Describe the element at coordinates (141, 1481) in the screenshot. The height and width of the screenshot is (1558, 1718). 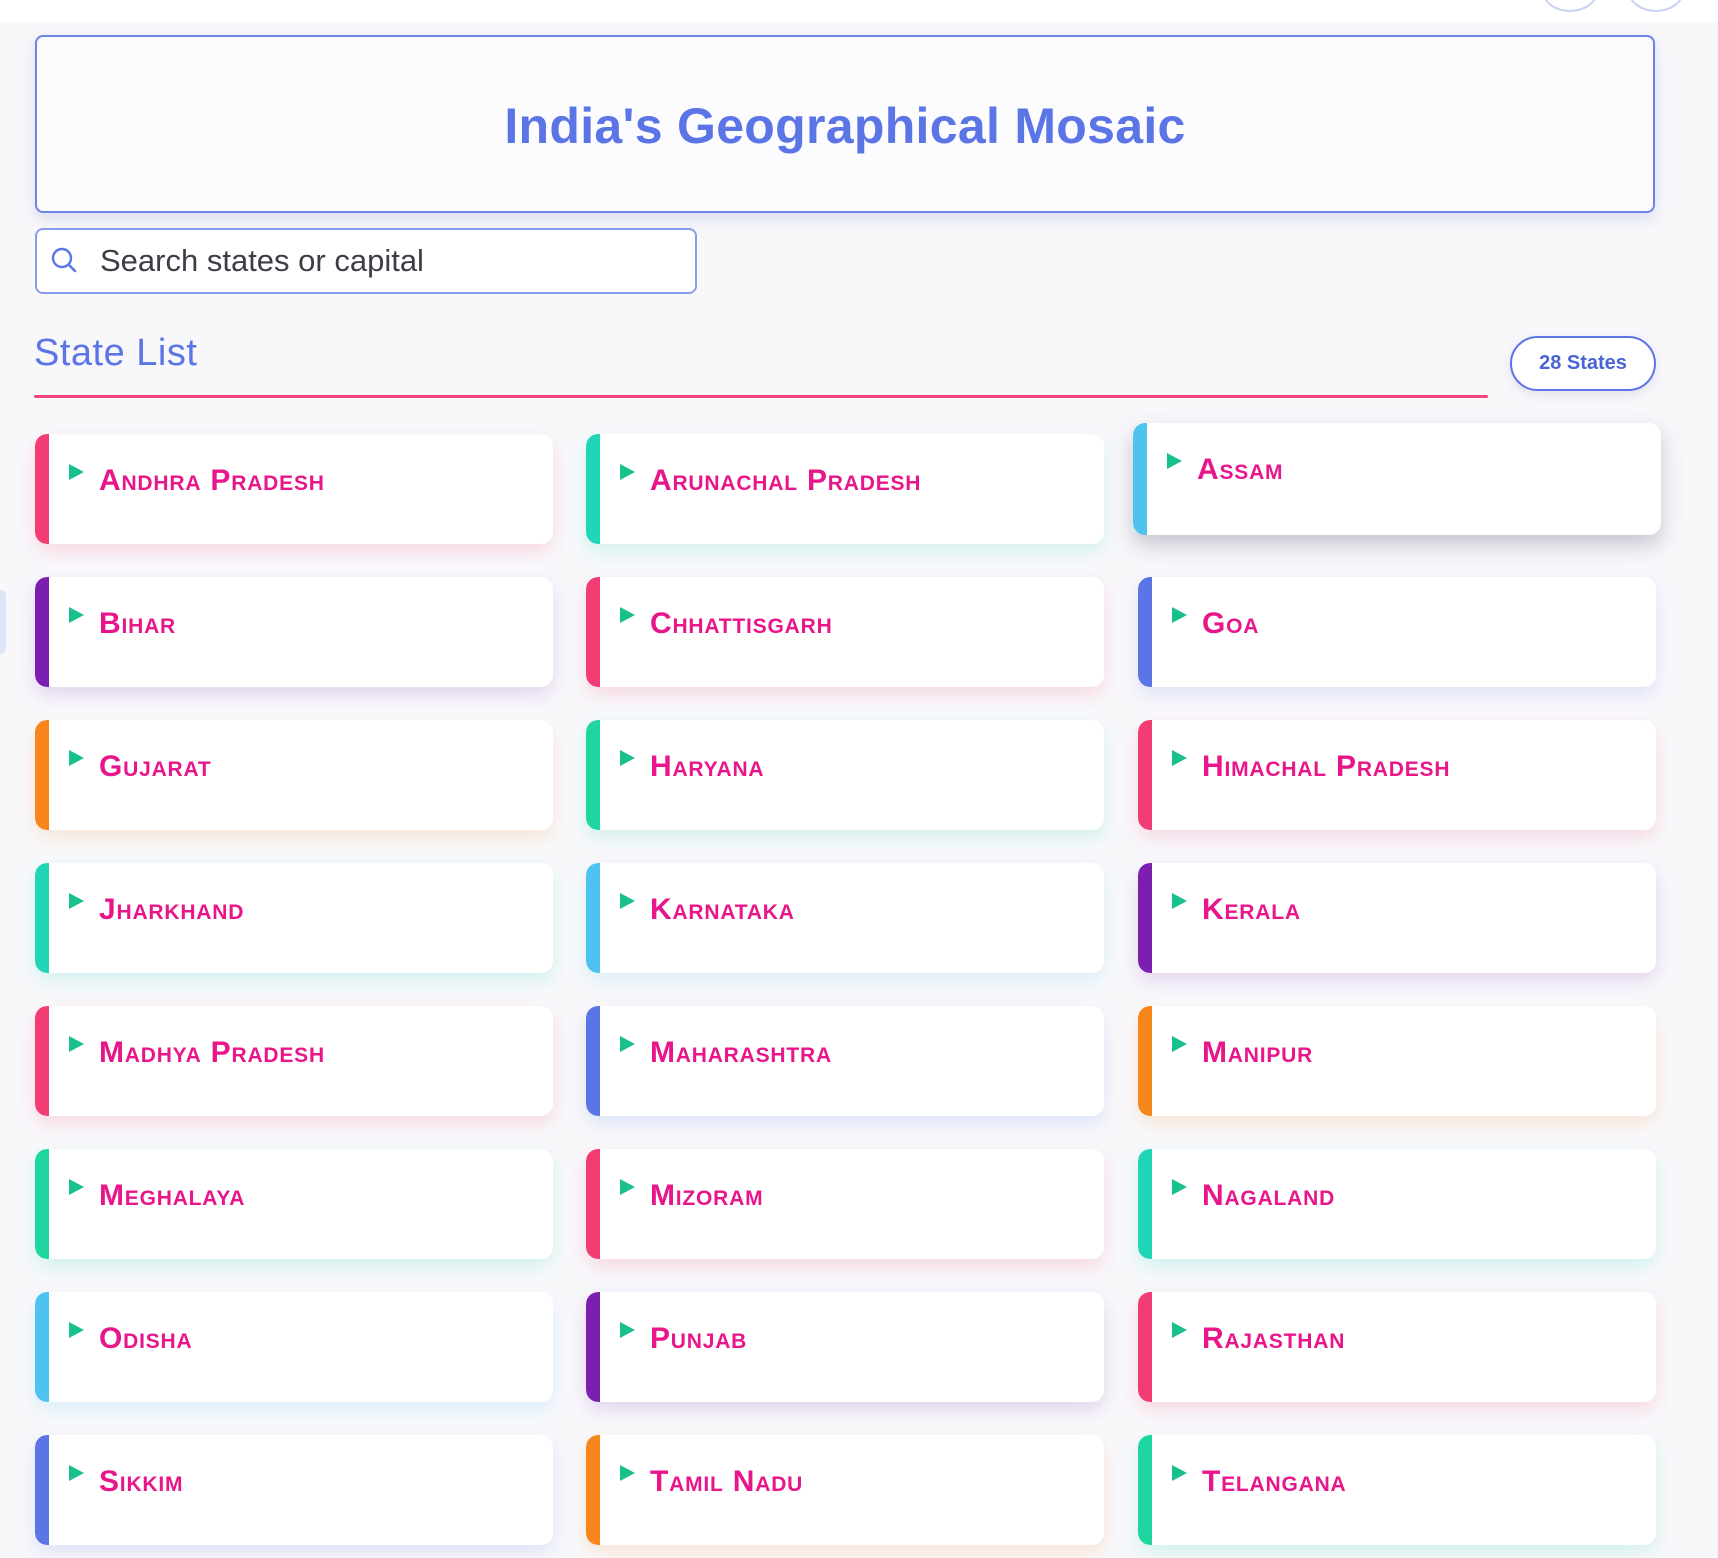
I see `state-name: Sikkim` at that location.